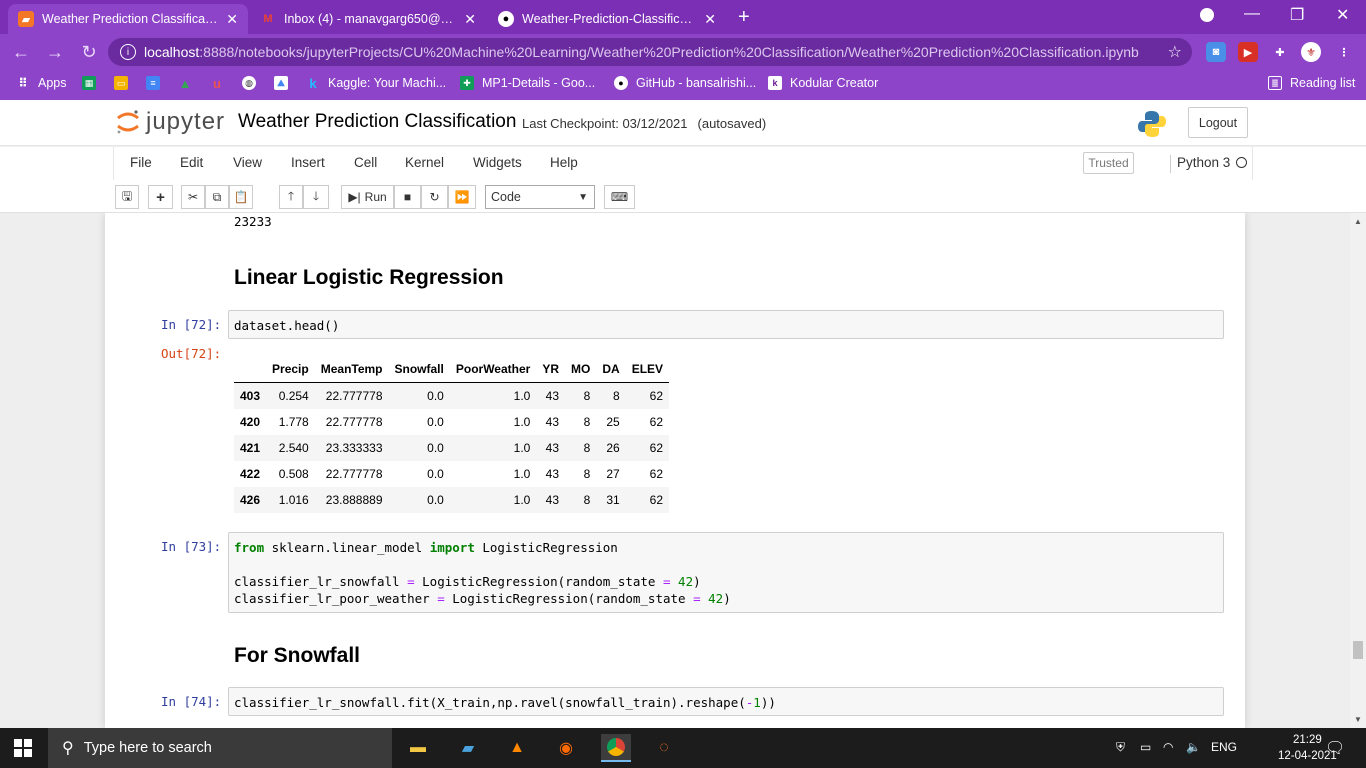 Image resolution: width=1366 pixels, height=768 pixels. Describe the element at coordinates (566, 748) in the screenshot. I see `firefox-icon: ◉` at that location.